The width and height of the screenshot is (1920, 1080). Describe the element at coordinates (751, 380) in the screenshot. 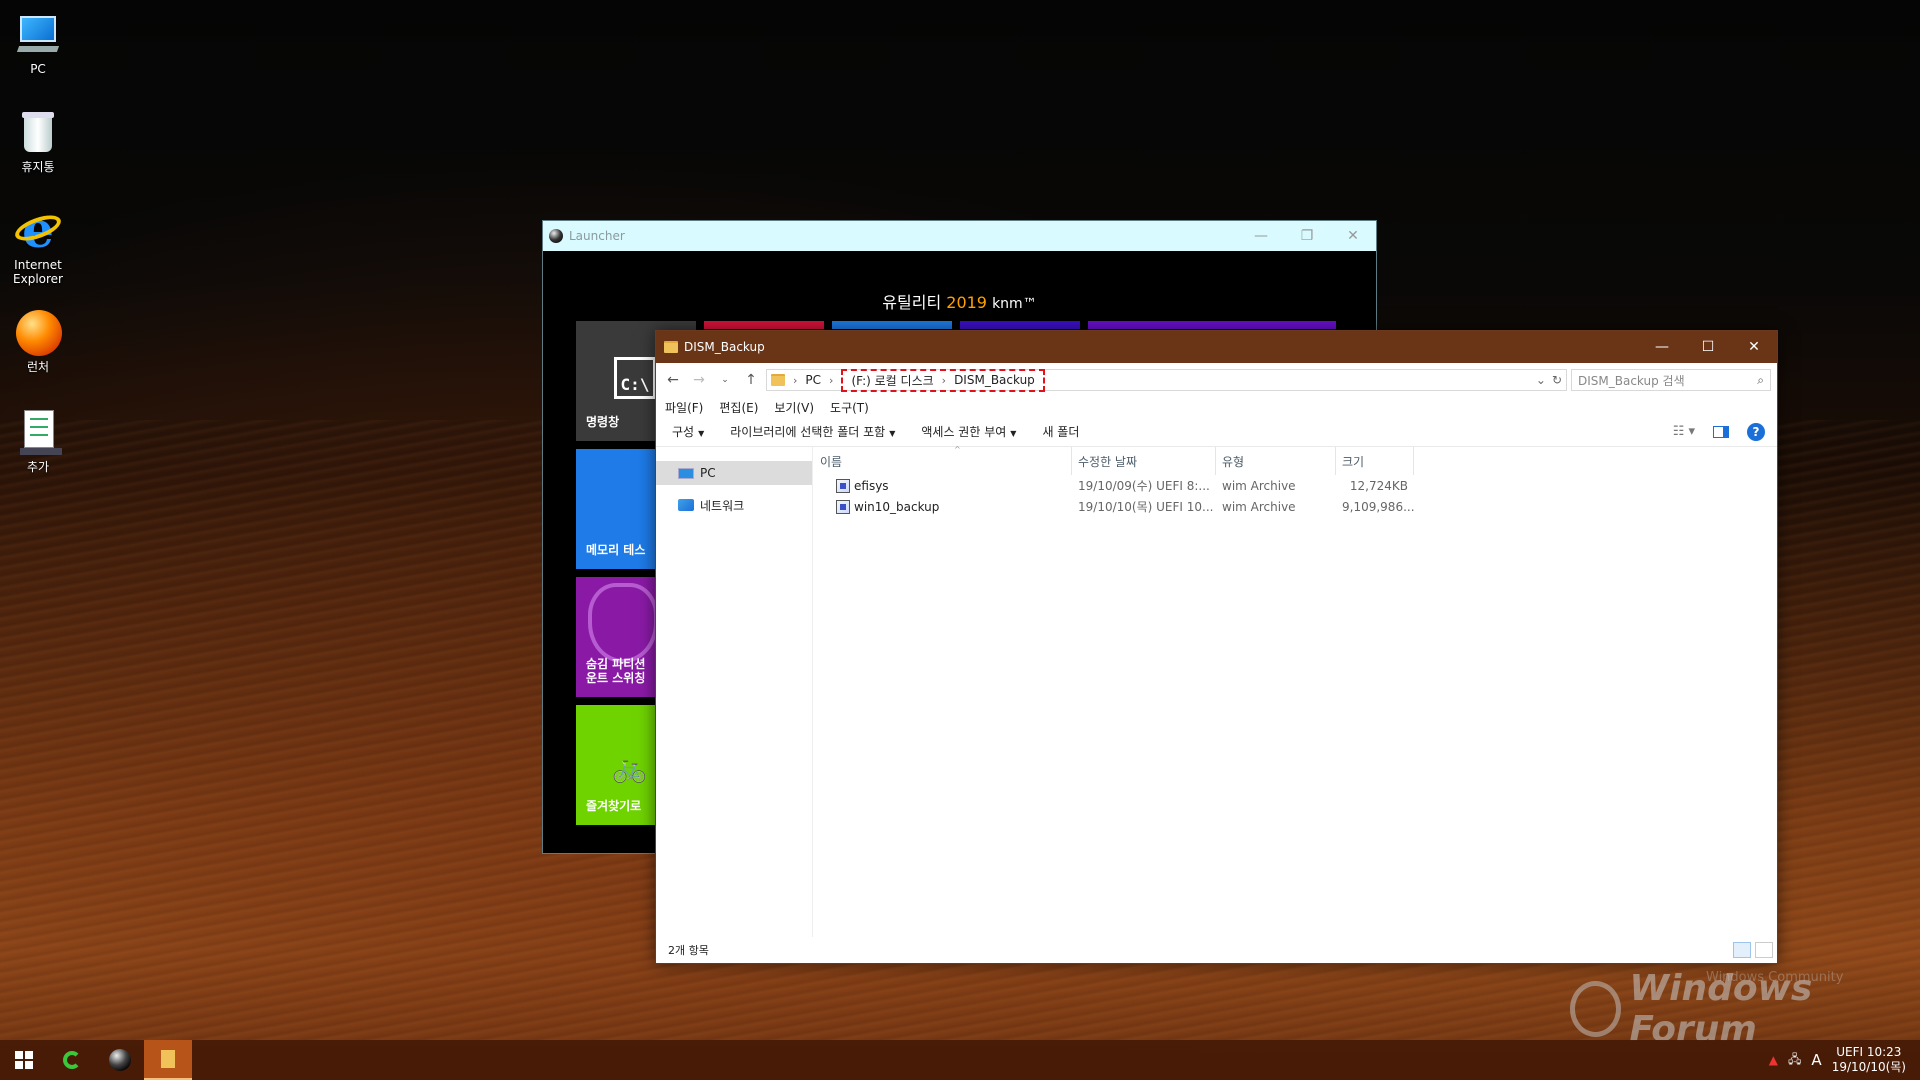

I see `up-arrow-icon: ↑` at that location.